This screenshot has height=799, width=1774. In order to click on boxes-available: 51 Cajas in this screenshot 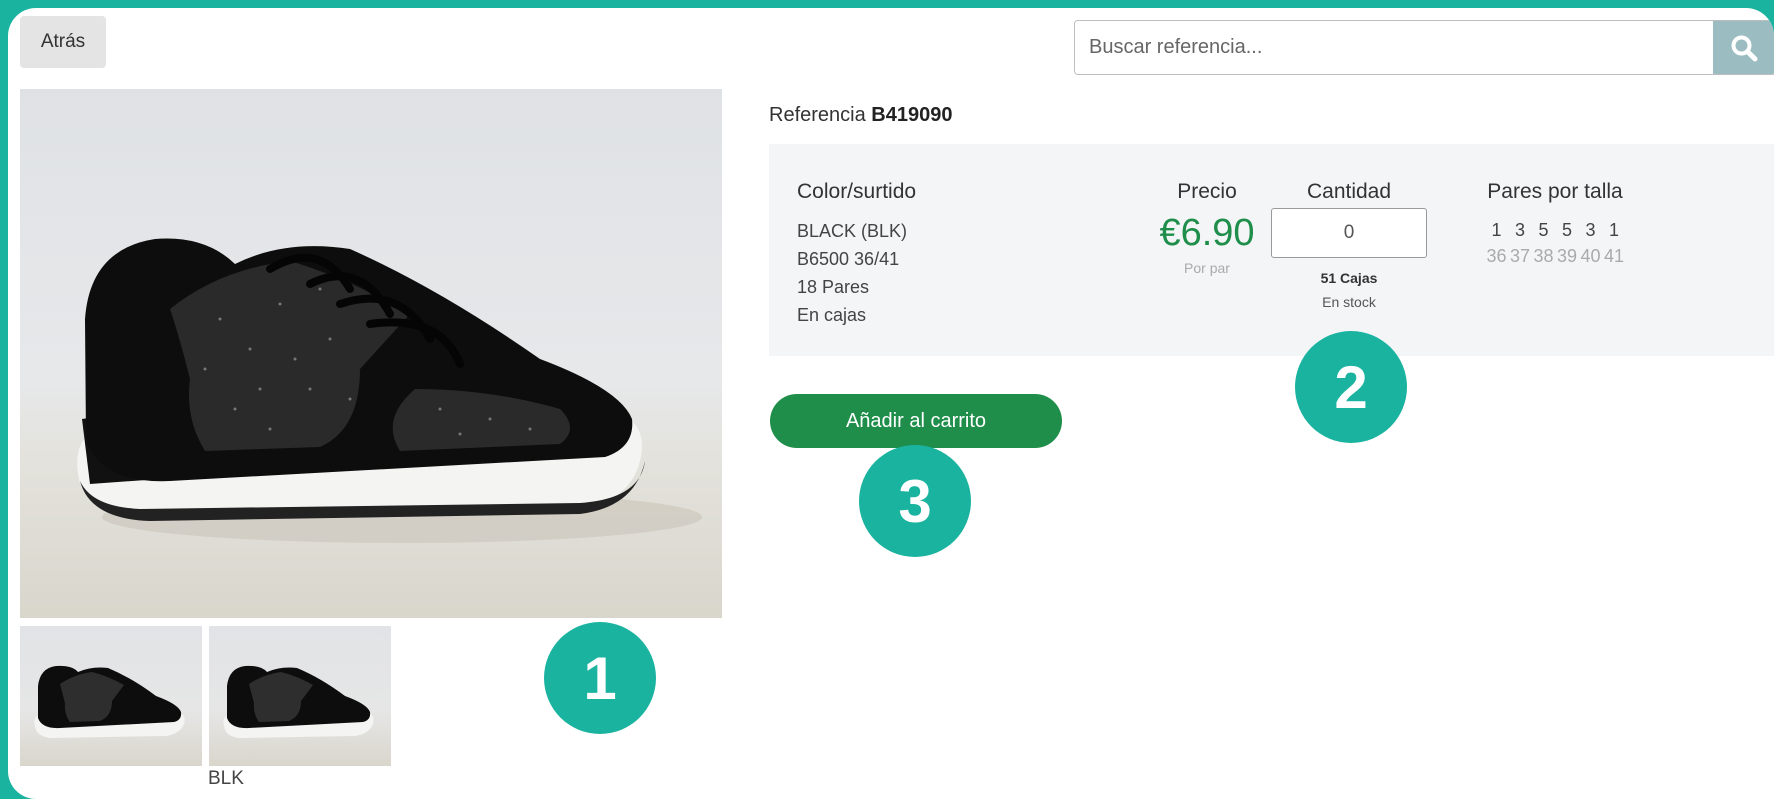, I will do `click(1349, 278)`.